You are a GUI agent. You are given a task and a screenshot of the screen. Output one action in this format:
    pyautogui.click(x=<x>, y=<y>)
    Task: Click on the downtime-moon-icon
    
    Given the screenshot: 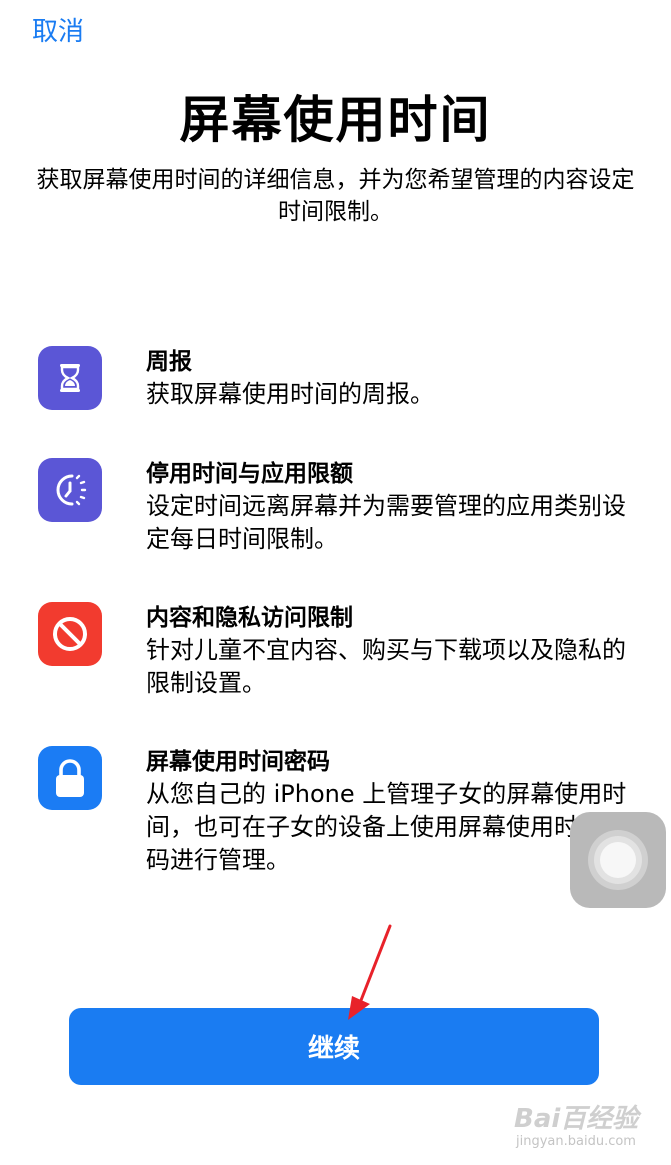 What is the action you would take?
    pyautogui.click(x=70, y=490)
    